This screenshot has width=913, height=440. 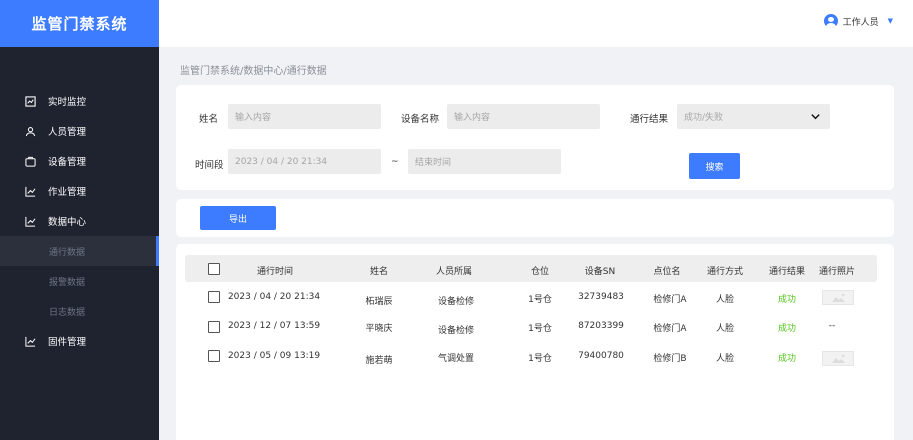 What do you see at coordinates (30, 101) in the screenshot?
I see `chart-icon` at bounding box center [30, 101].